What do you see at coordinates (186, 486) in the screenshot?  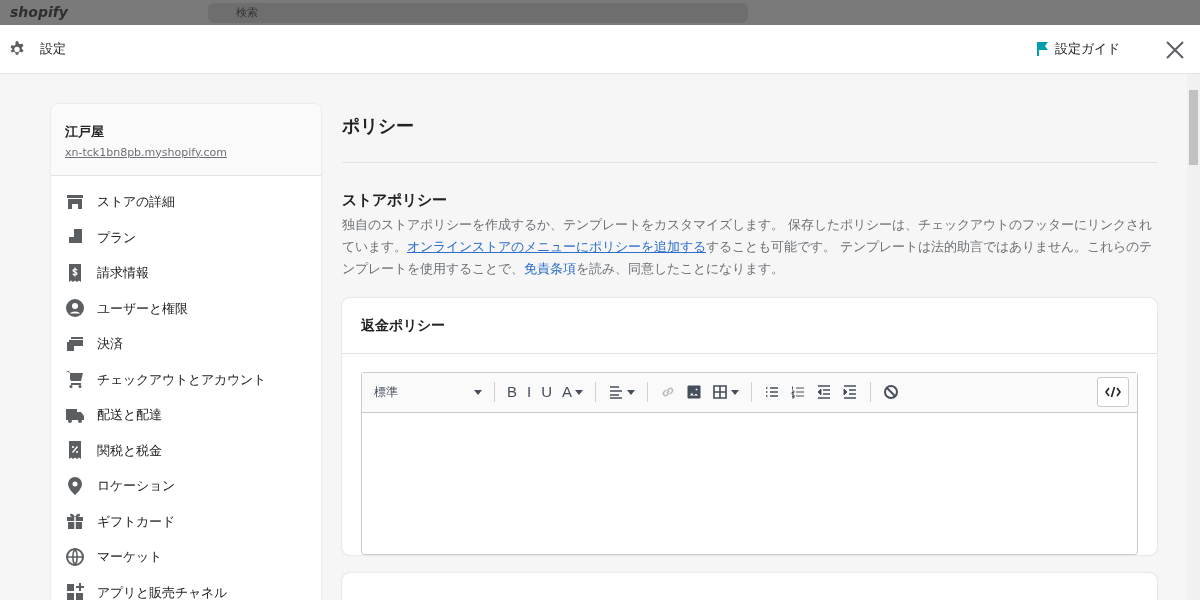 I see `sidebar-item: ロケーション` at bounding box center [186, 486].